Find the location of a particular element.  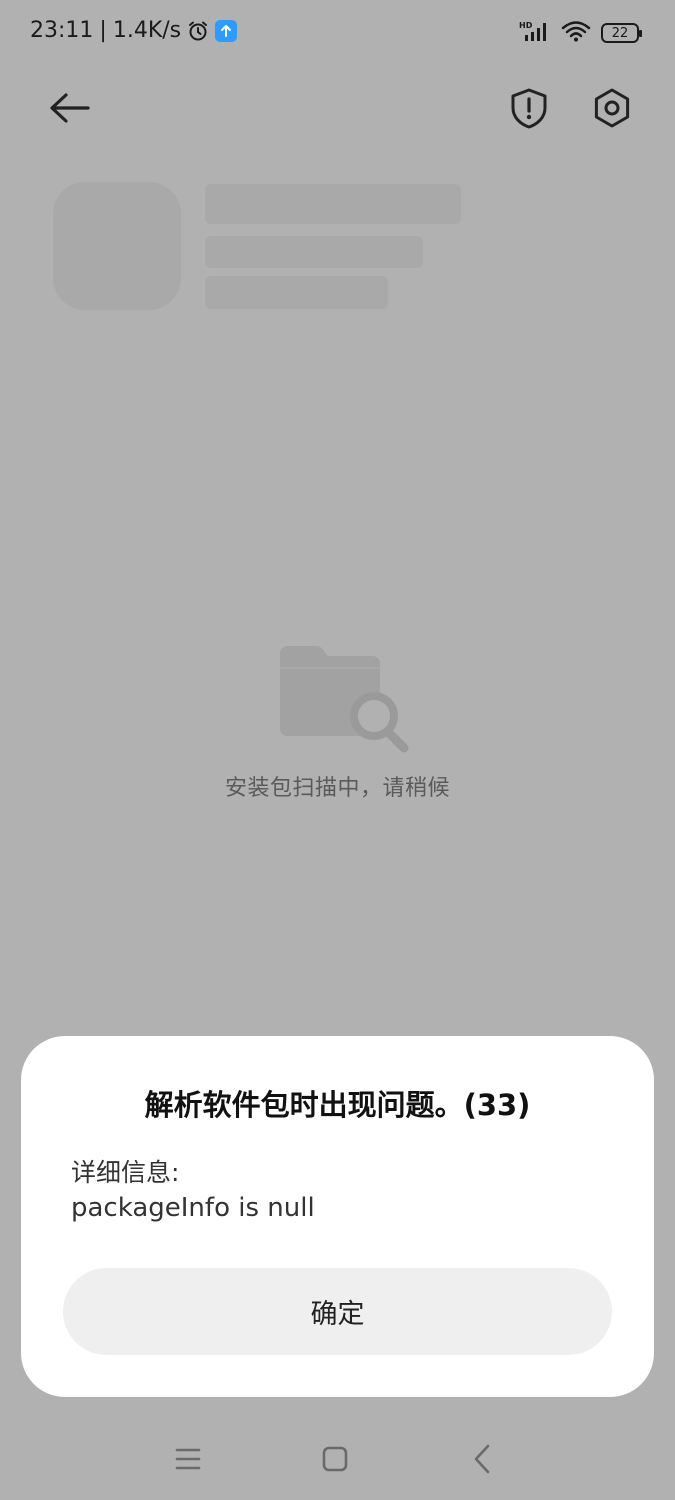

battery-level: 22 is located at coordinates (620, 33).